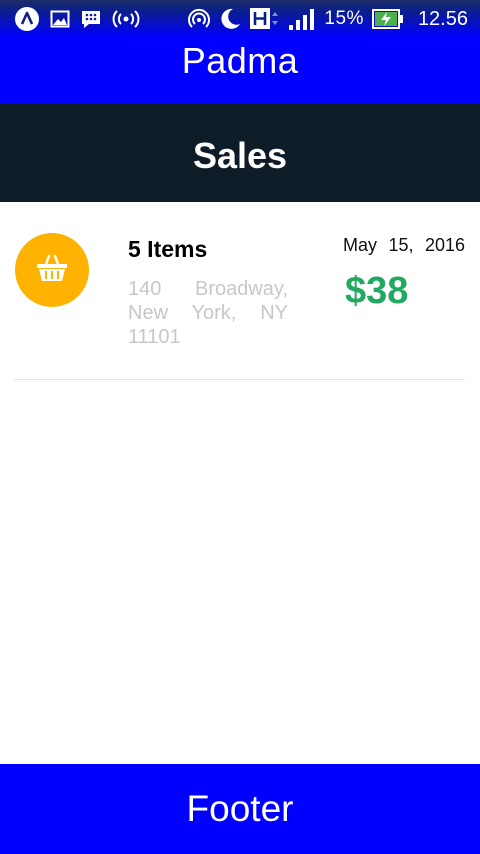 This screenshot has width=480, height=854. What do you see at coordinates (387, 19) in the screenshot?
I see `battery-charging-icon` at bounding box center [387, 19].